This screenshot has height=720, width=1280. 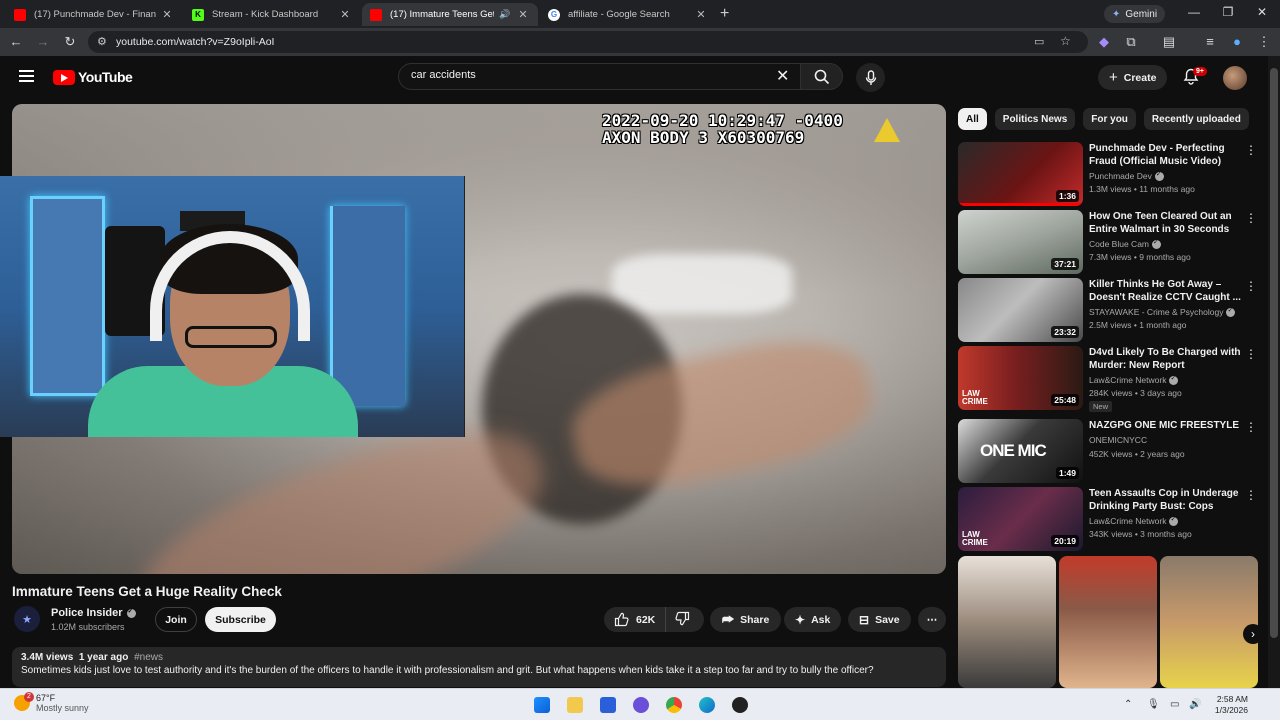 What do you see at coordinates (148, 657) in the screenshot?
I see `hashtag-link: #news` at bounding box center [148, 657].